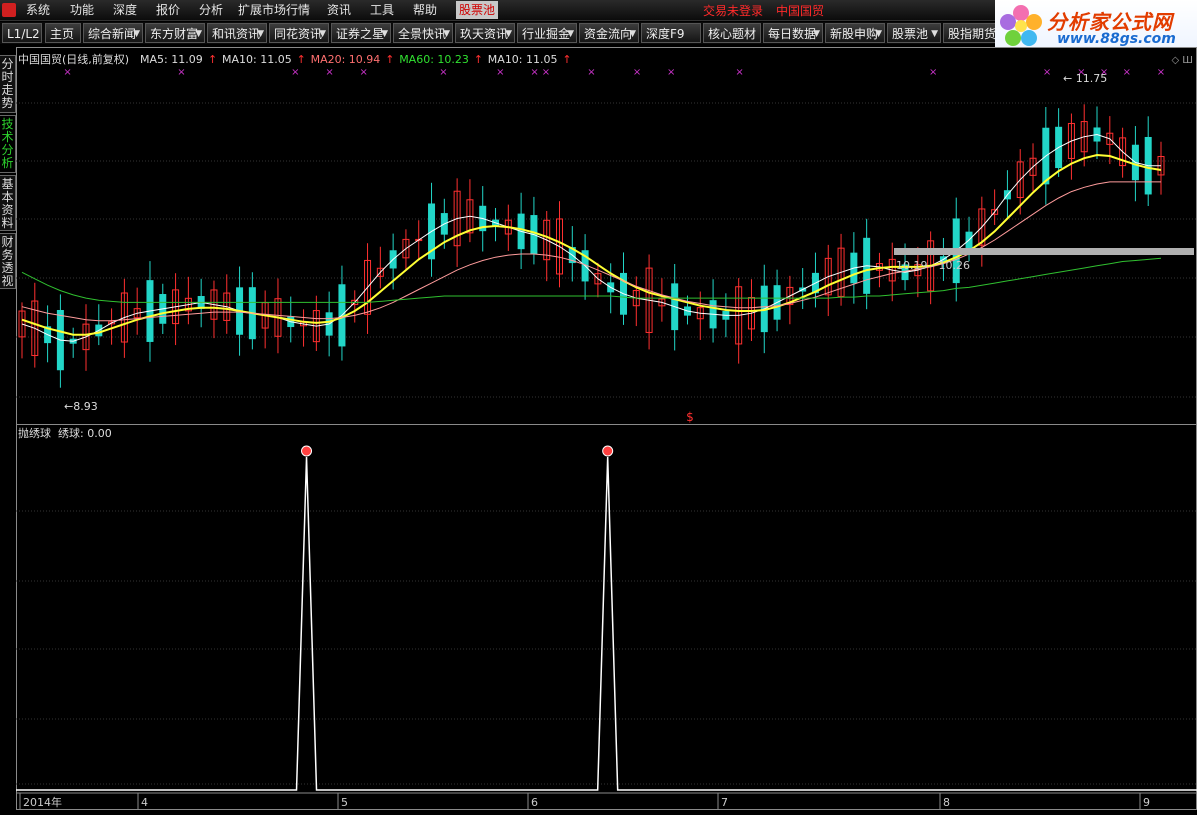 The image size is (1197, 815). Describe the element at coordinates (547, 33) in the screenshot. I see `toolbar-tab-9: 行业掘金 ▼` at that location.